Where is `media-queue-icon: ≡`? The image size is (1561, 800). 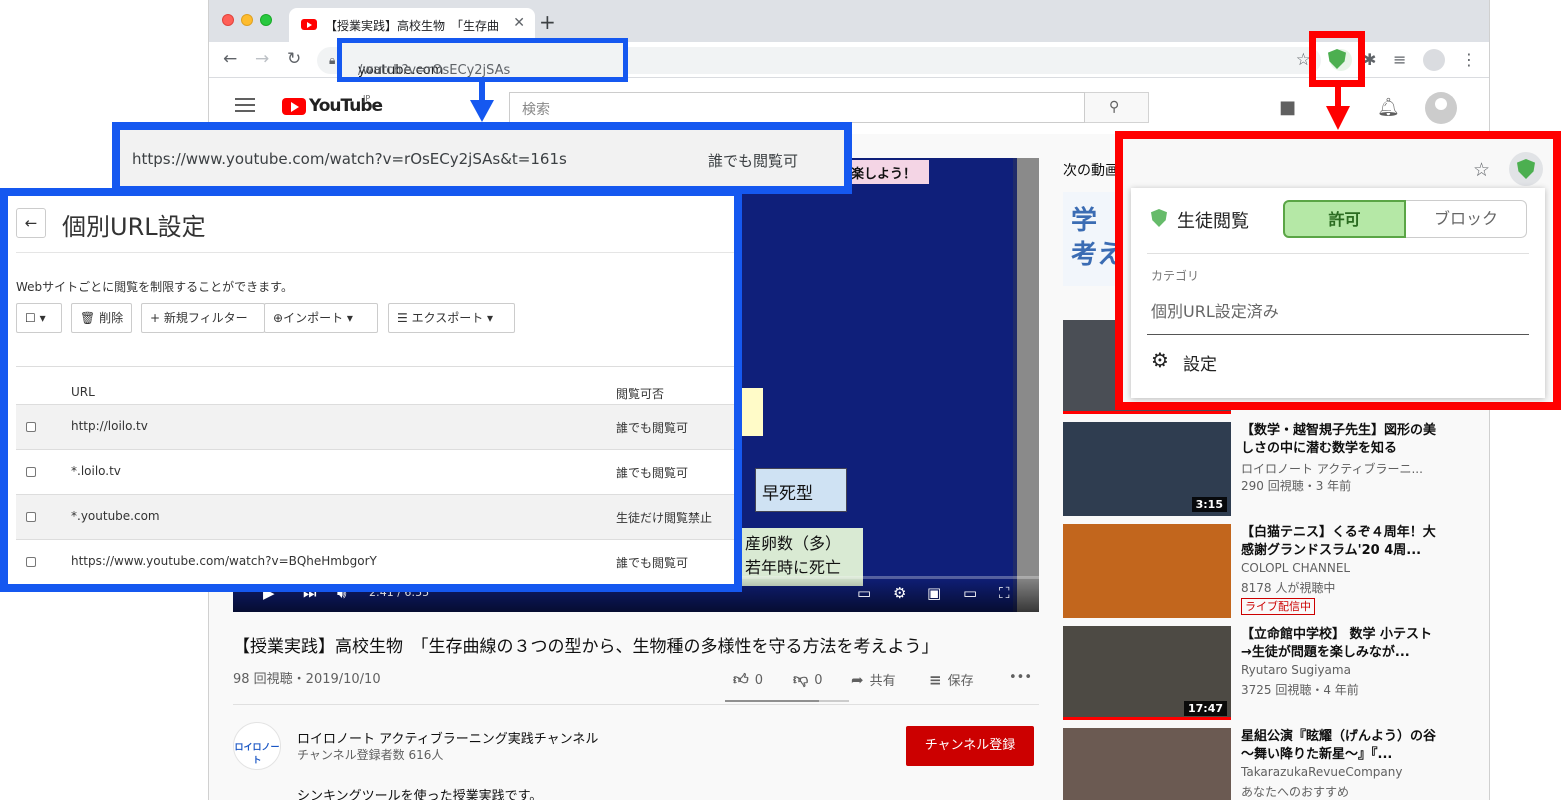 media-queue-icon: ≡ is located at coordinates (1399, 59).